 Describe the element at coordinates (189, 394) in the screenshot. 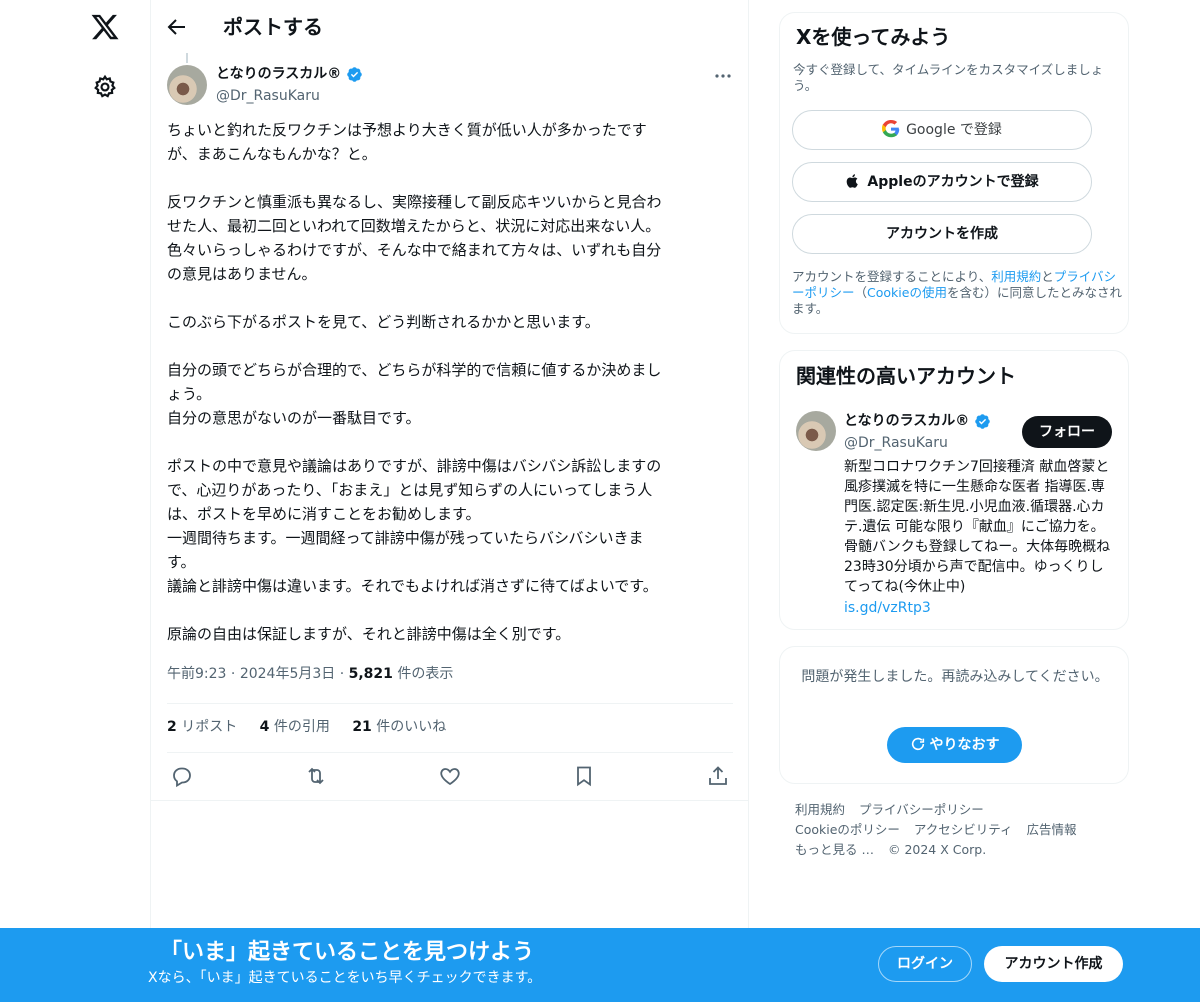

I see `post-text-line: ょう。` at that location.